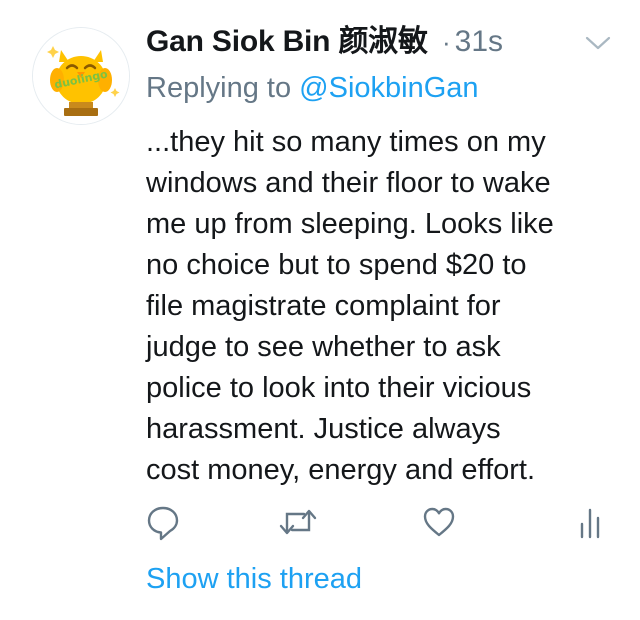 The height and width of the screenshot is (620, 640). I want to click on avatar: duolingo, so click(81, 76).